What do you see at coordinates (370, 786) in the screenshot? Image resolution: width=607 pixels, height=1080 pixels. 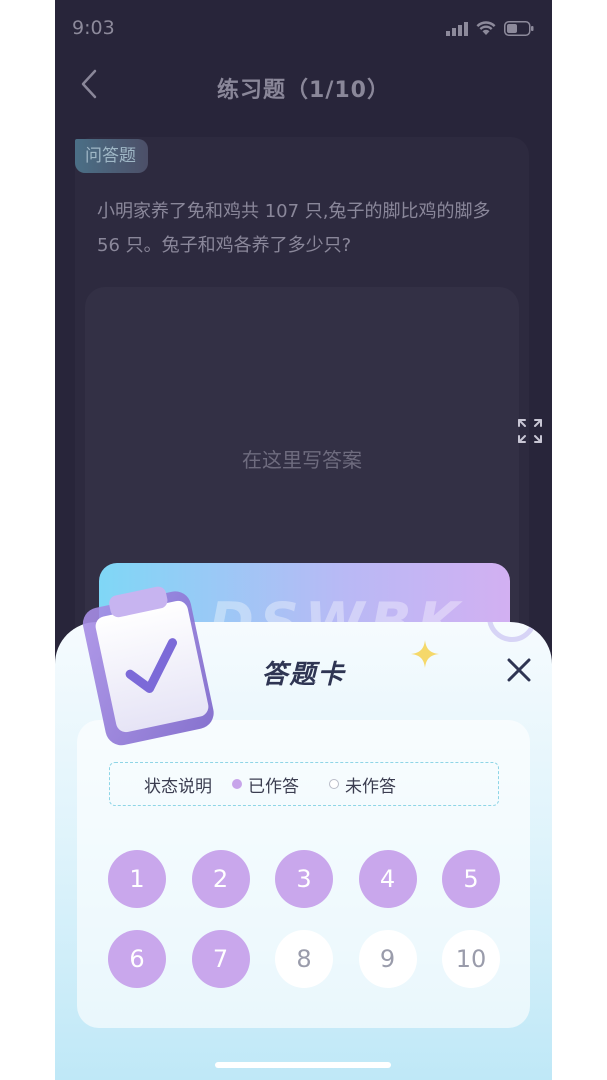 I see `legend-unanswered-label: 未作答` at bounding box center [370, 786].